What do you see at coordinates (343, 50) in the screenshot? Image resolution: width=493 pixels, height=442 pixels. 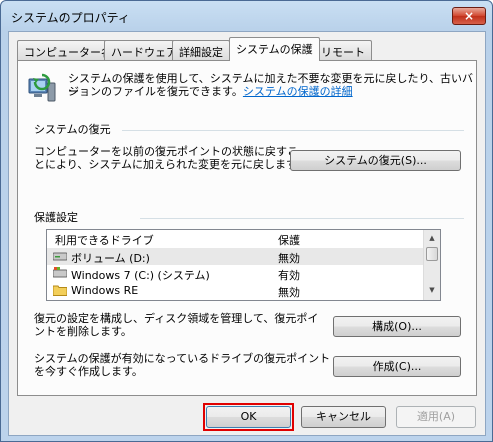 I see `tab-remote: リモート` at bounding box center [343, 50].